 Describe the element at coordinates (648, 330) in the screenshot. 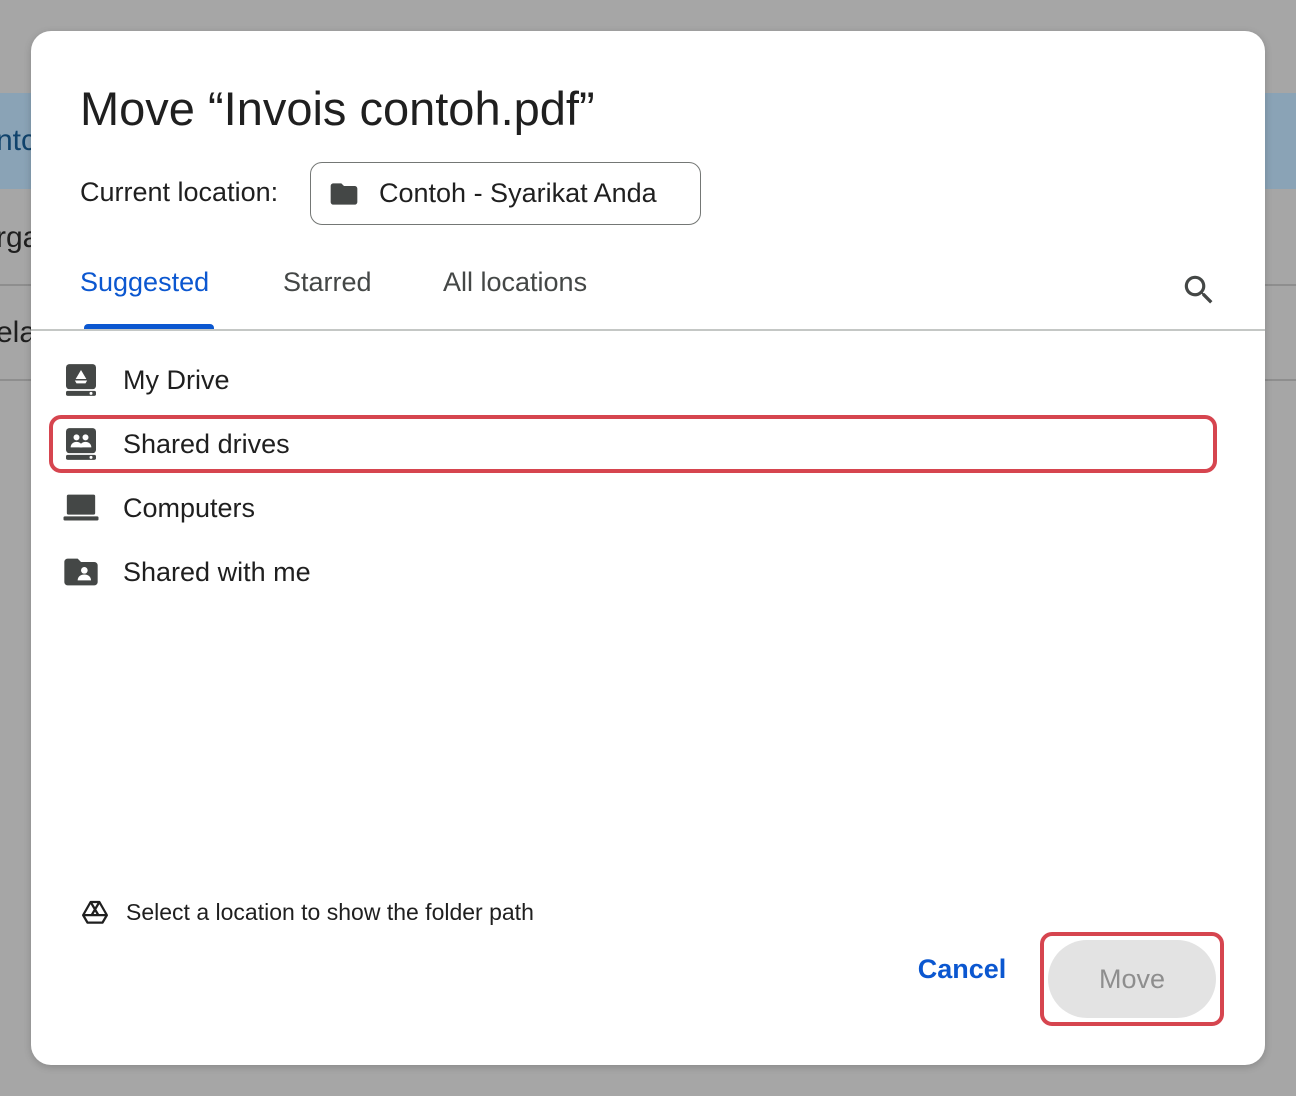

I see `tab-divider` at that location.